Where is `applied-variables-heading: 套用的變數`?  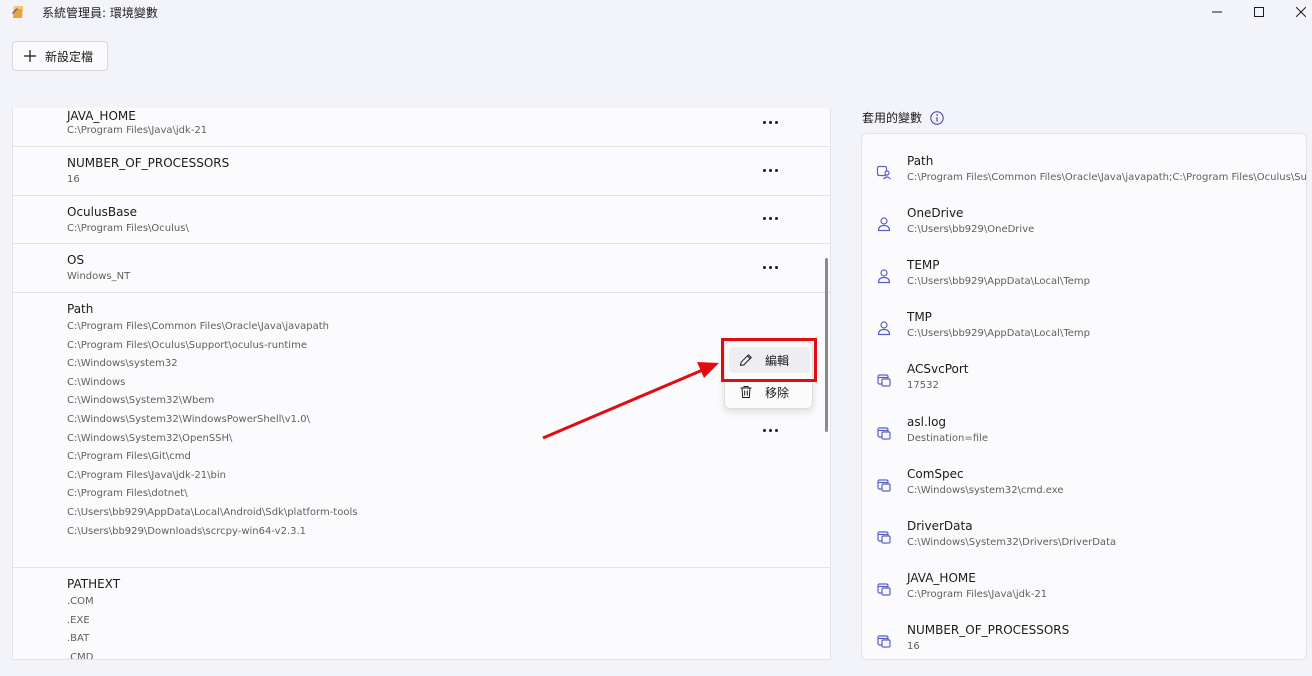
applied-variables-heading: 套用的變數 is located at coordinates (903, 117).